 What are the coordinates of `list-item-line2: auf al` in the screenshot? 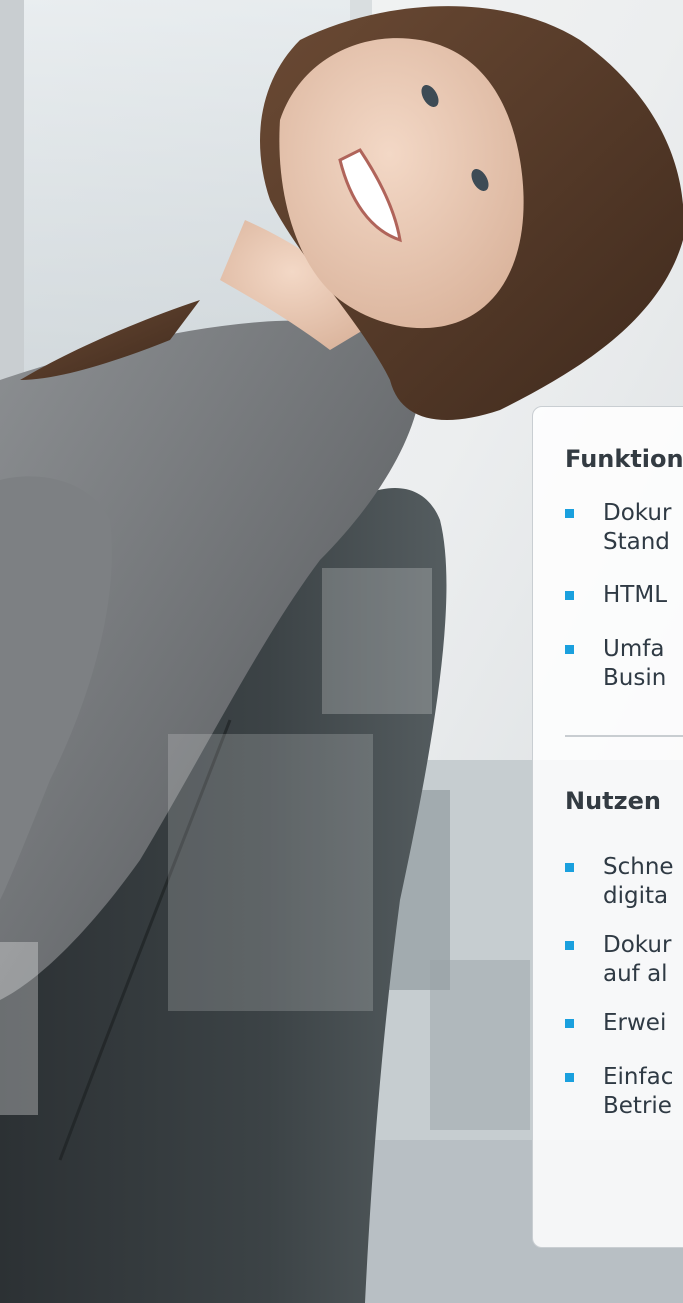 It's located at (635, 974).